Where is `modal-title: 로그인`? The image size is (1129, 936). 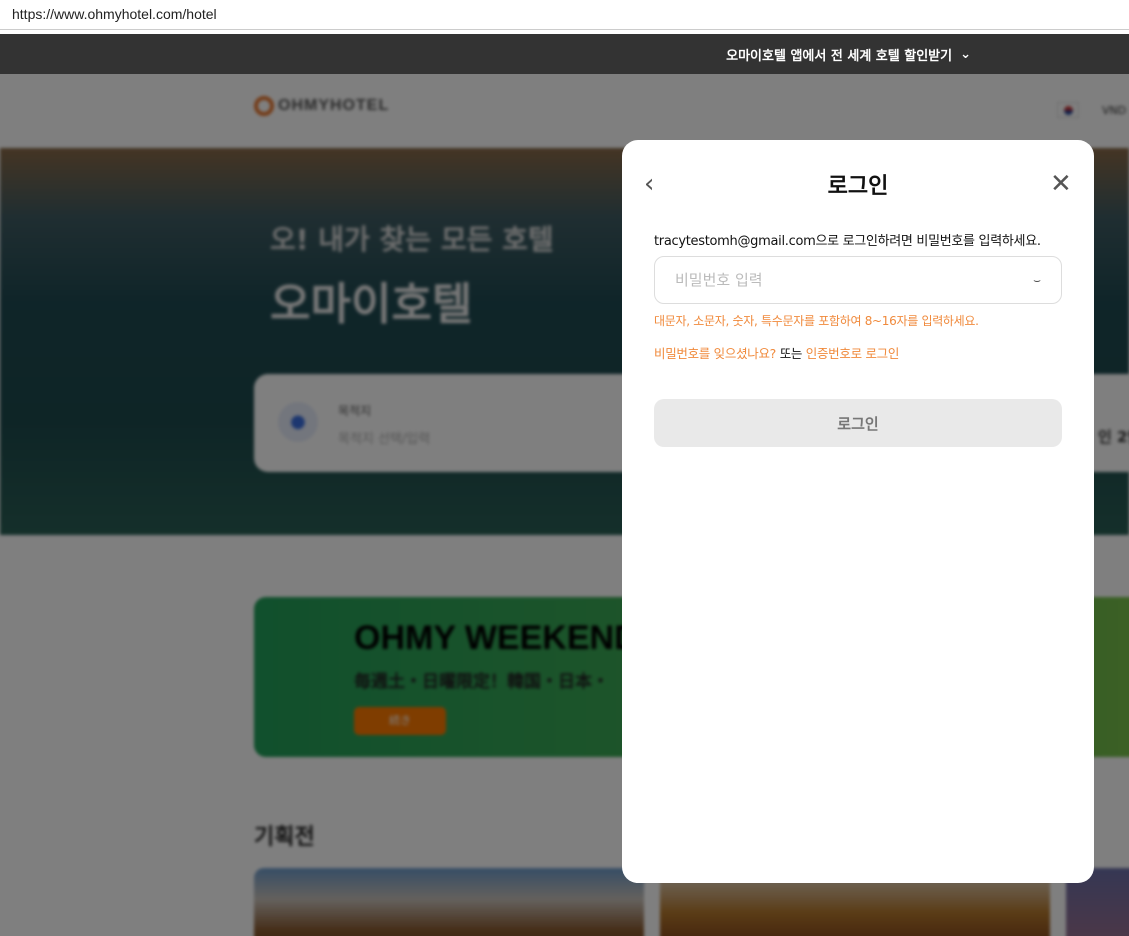 modal-title: 로그인 is located at coordinates (858, 186).